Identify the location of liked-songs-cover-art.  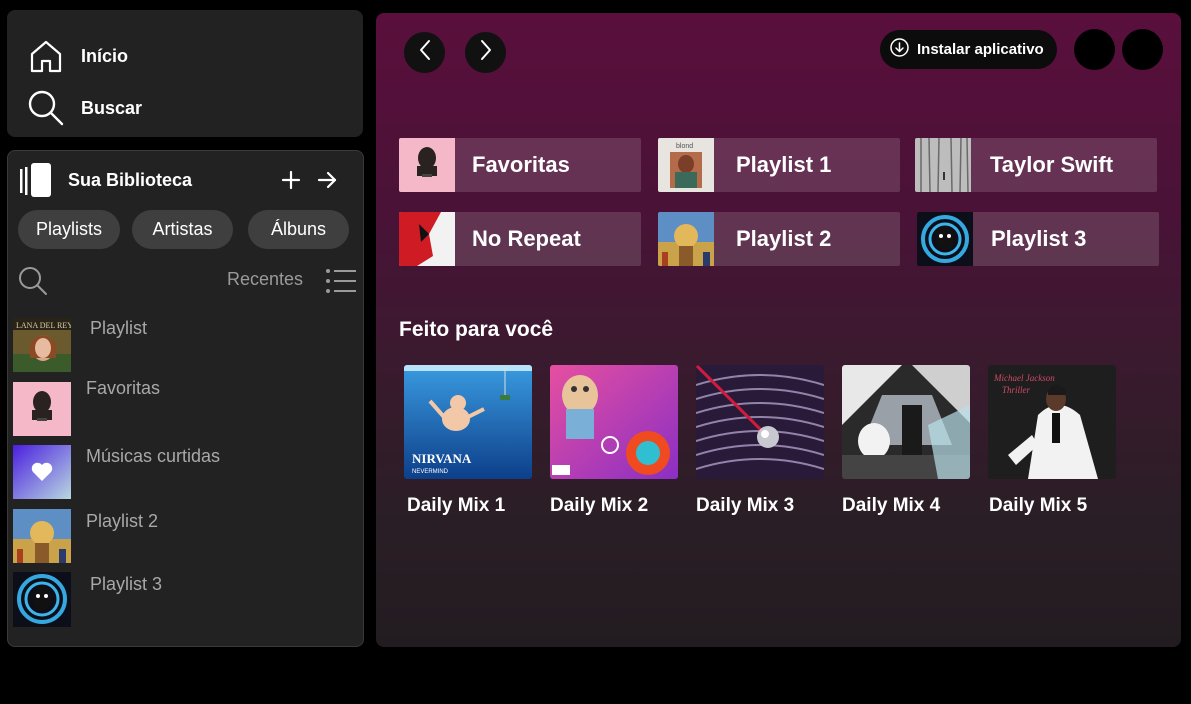
(42, 472).